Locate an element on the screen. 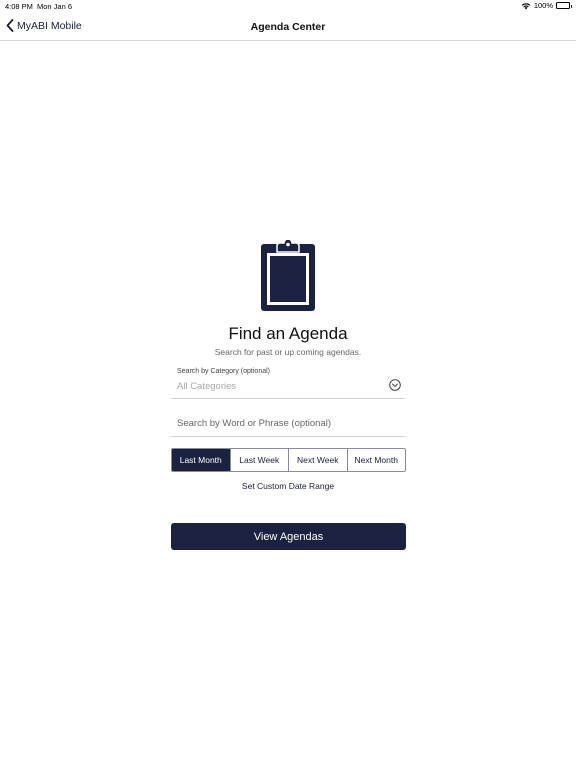  status-bar: 4:08 PM Mon Jan 6 100% is located at coordinates (288, 6).